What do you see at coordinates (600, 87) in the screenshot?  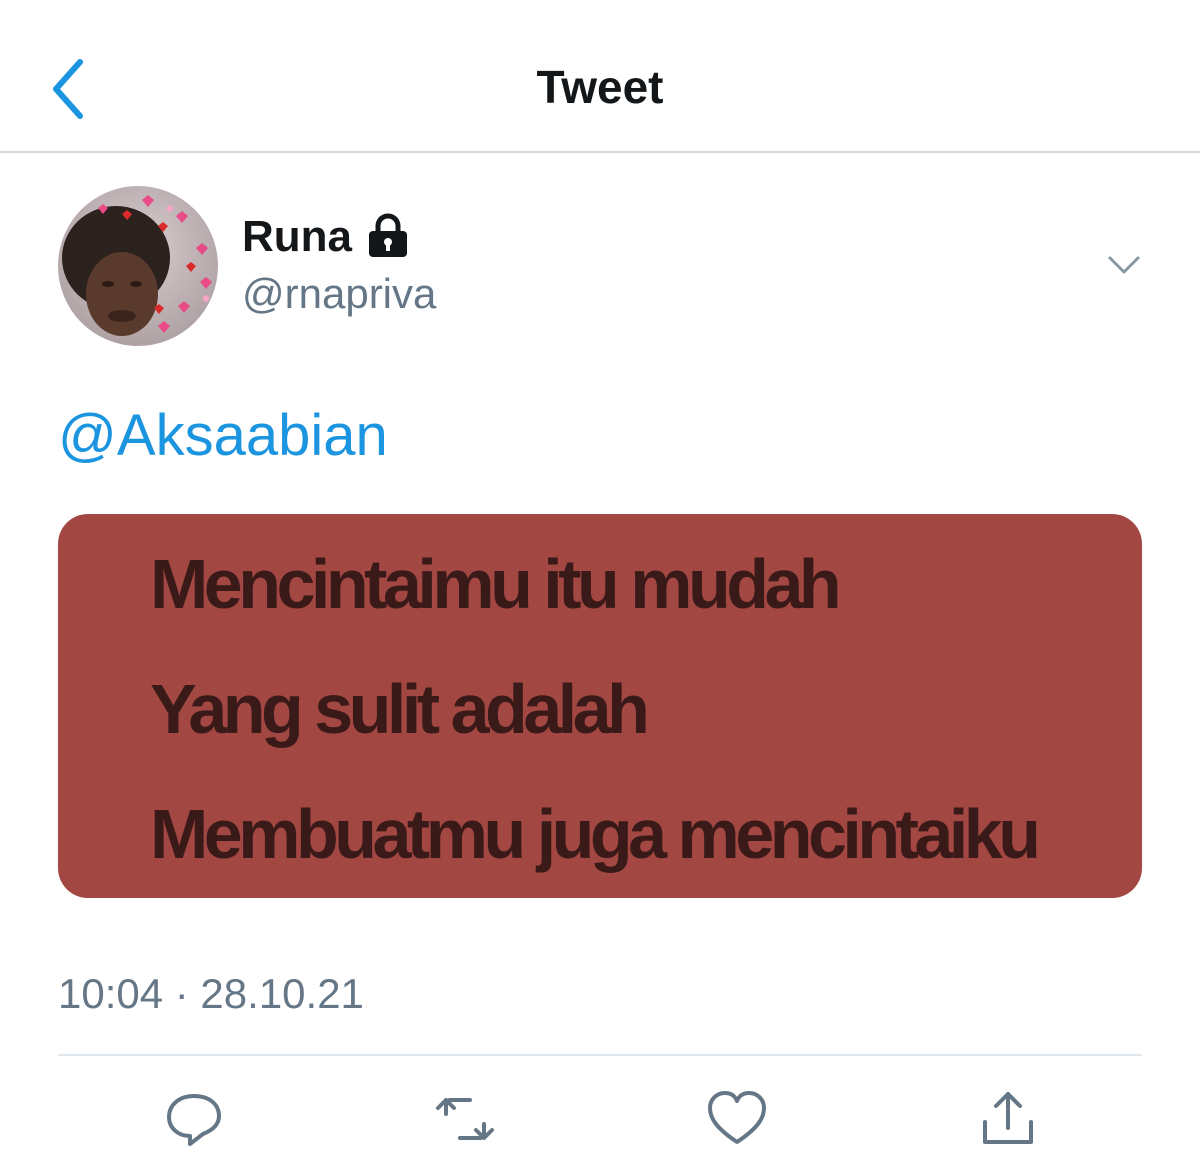 I see `page-title: Tweet` at bounding box center [600, 87].